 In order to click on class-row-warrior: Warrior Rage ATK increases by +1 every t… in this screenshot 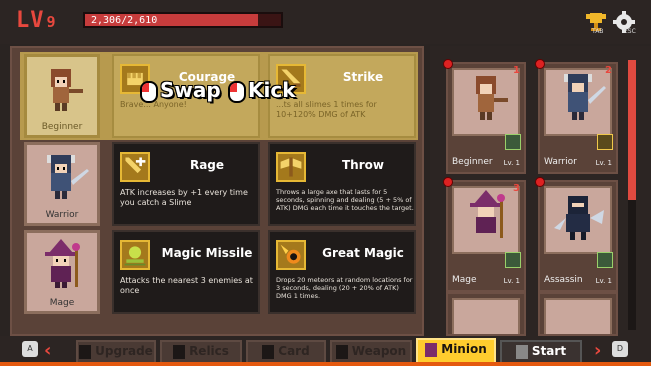, I will do `click(219, 184)`.